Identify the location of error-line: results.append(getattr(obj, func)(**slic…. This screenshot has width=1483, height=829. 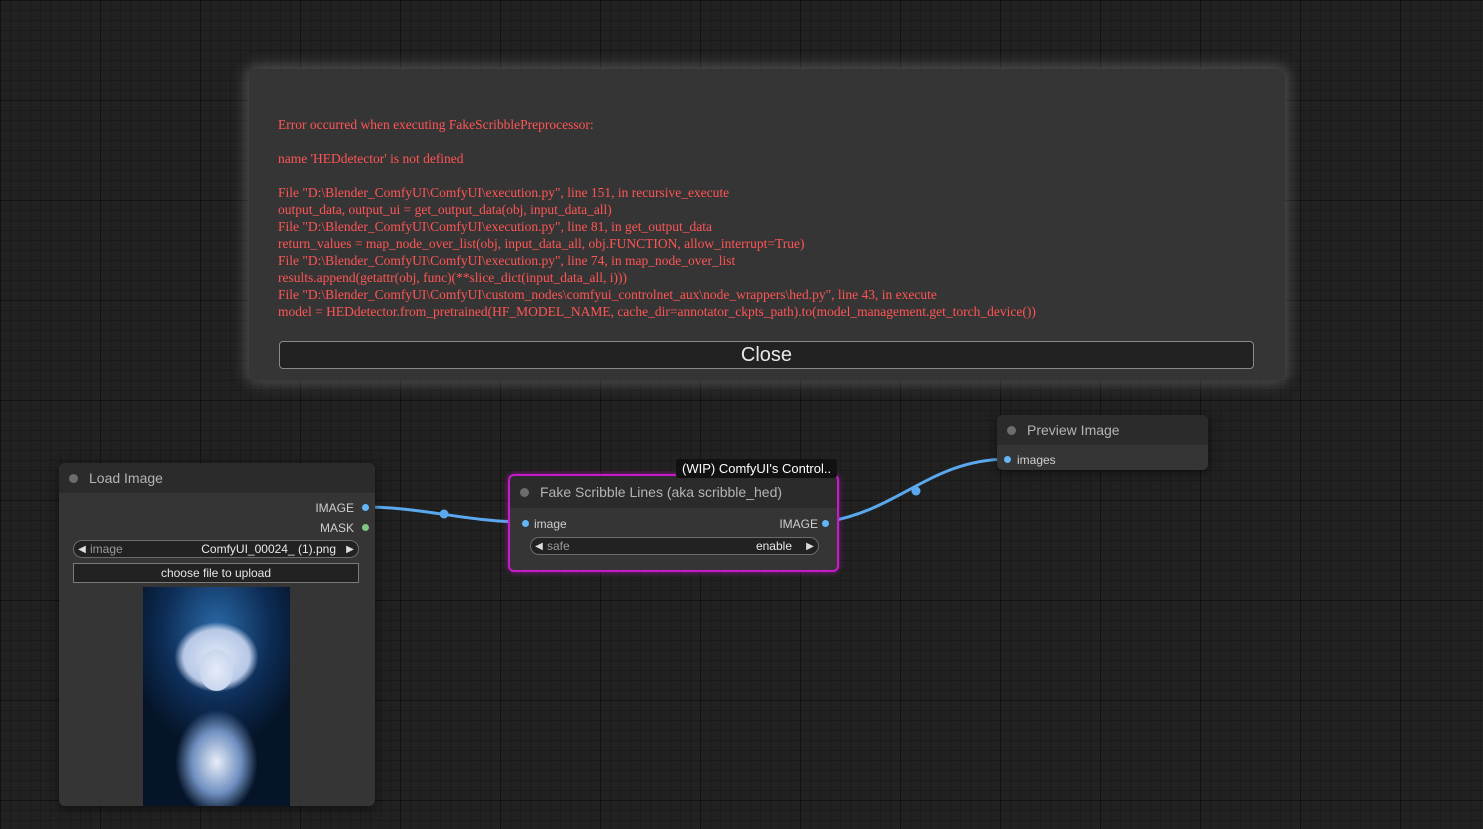
(453, 277).